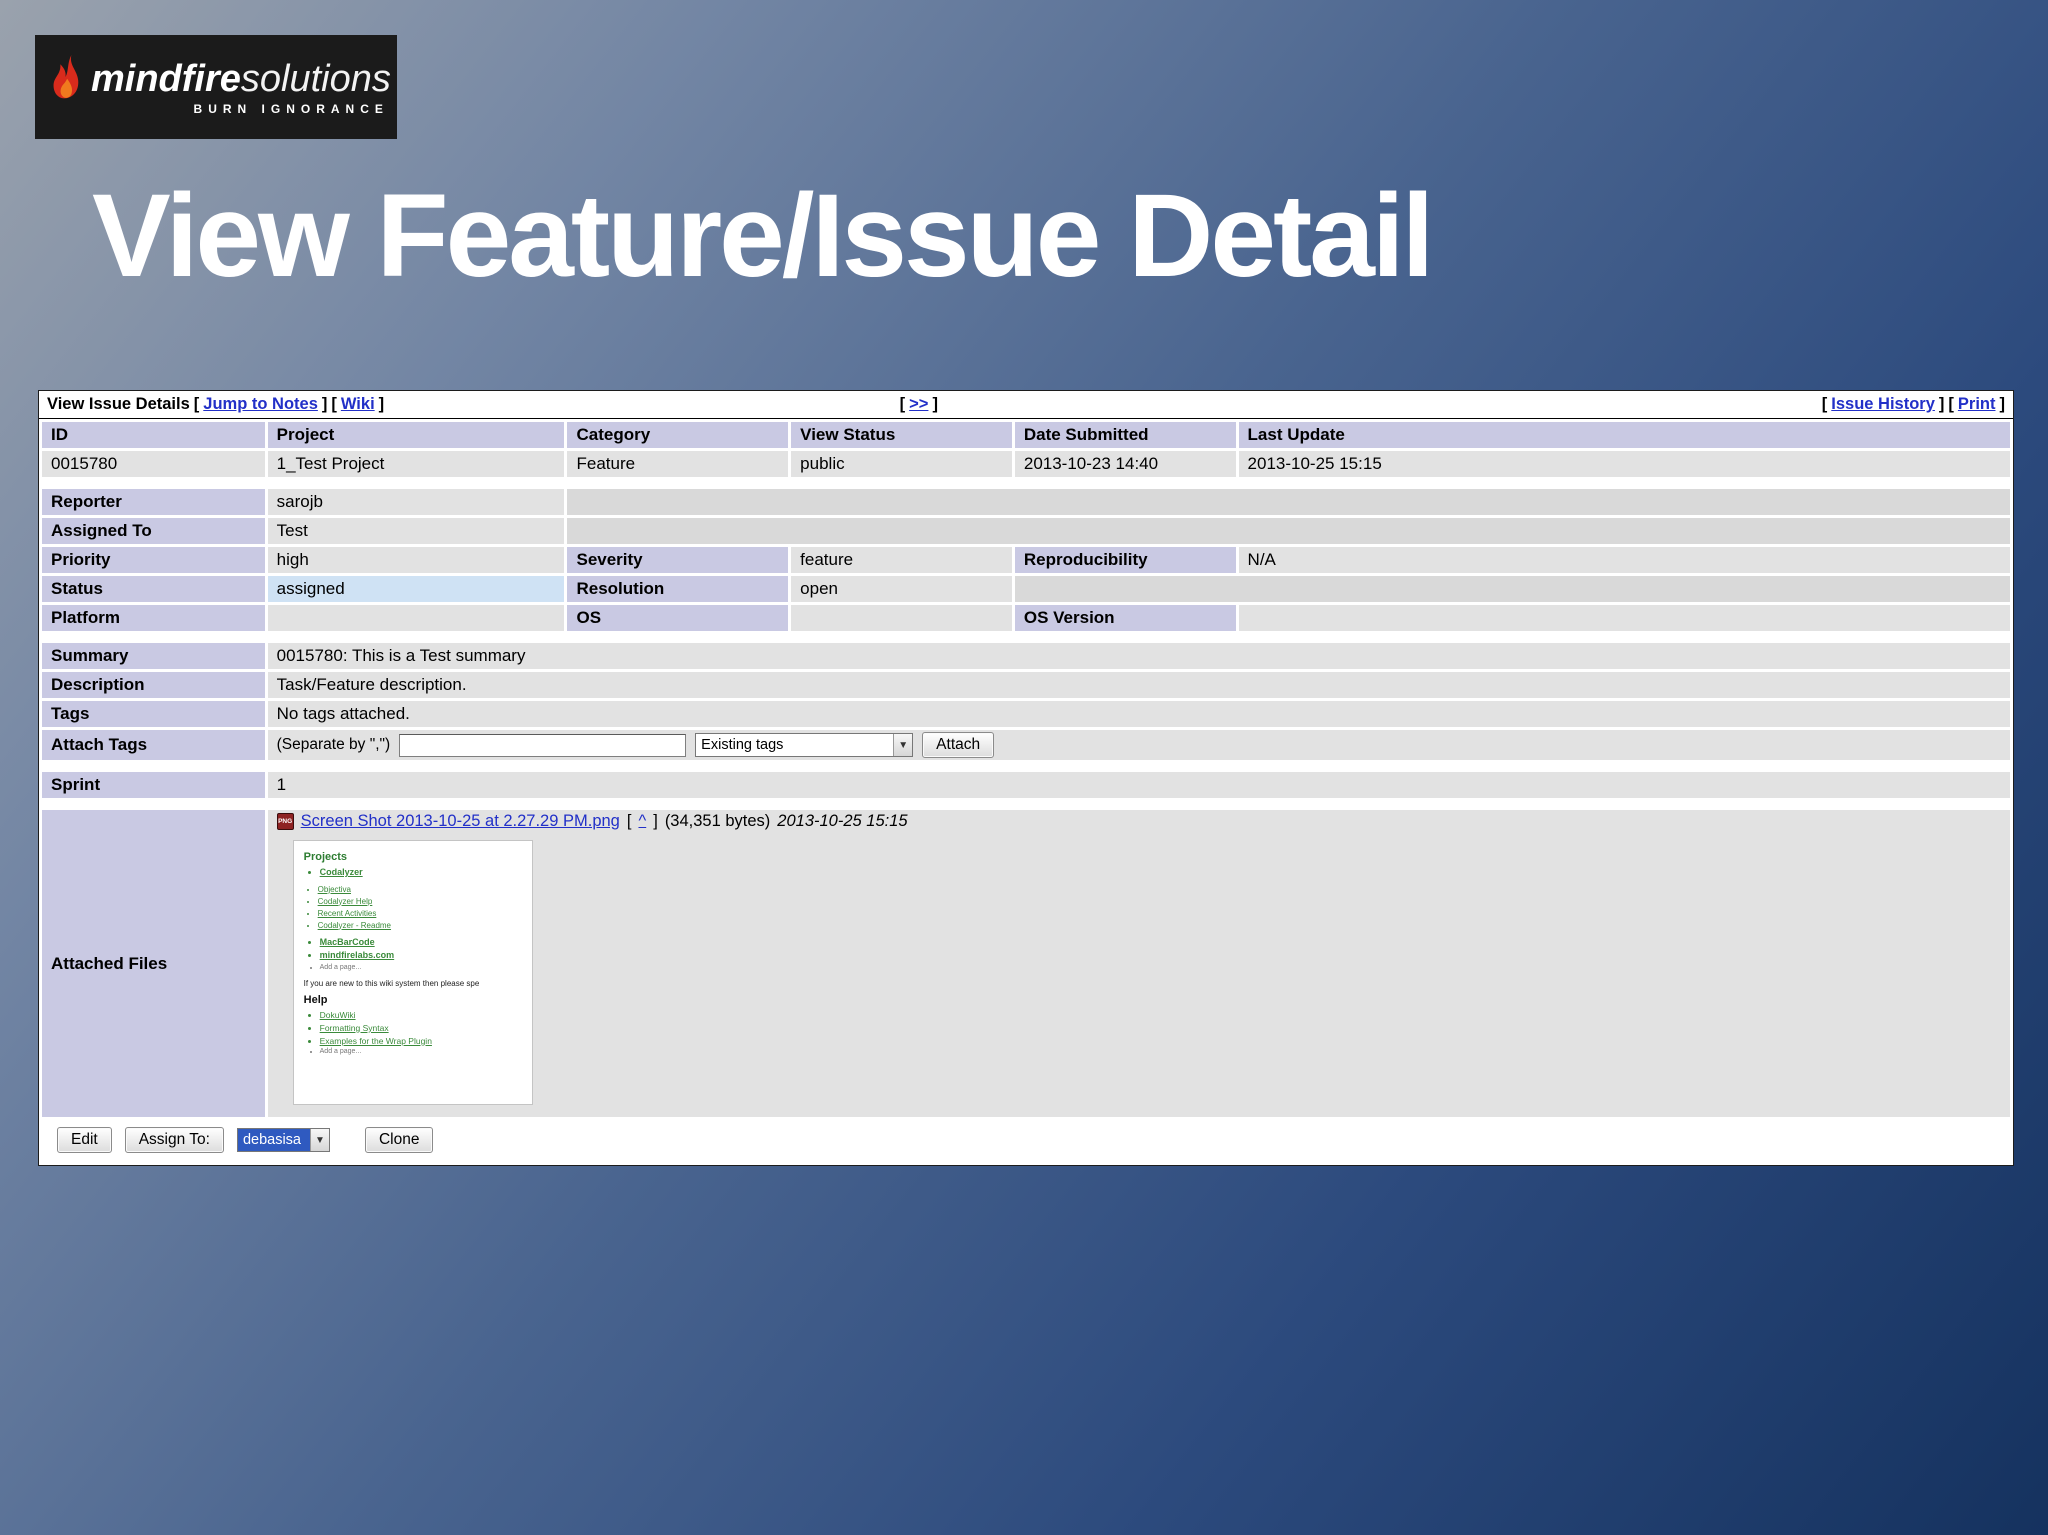  I want to click on logo-brand-bold: mindfire, so click(166, 78).